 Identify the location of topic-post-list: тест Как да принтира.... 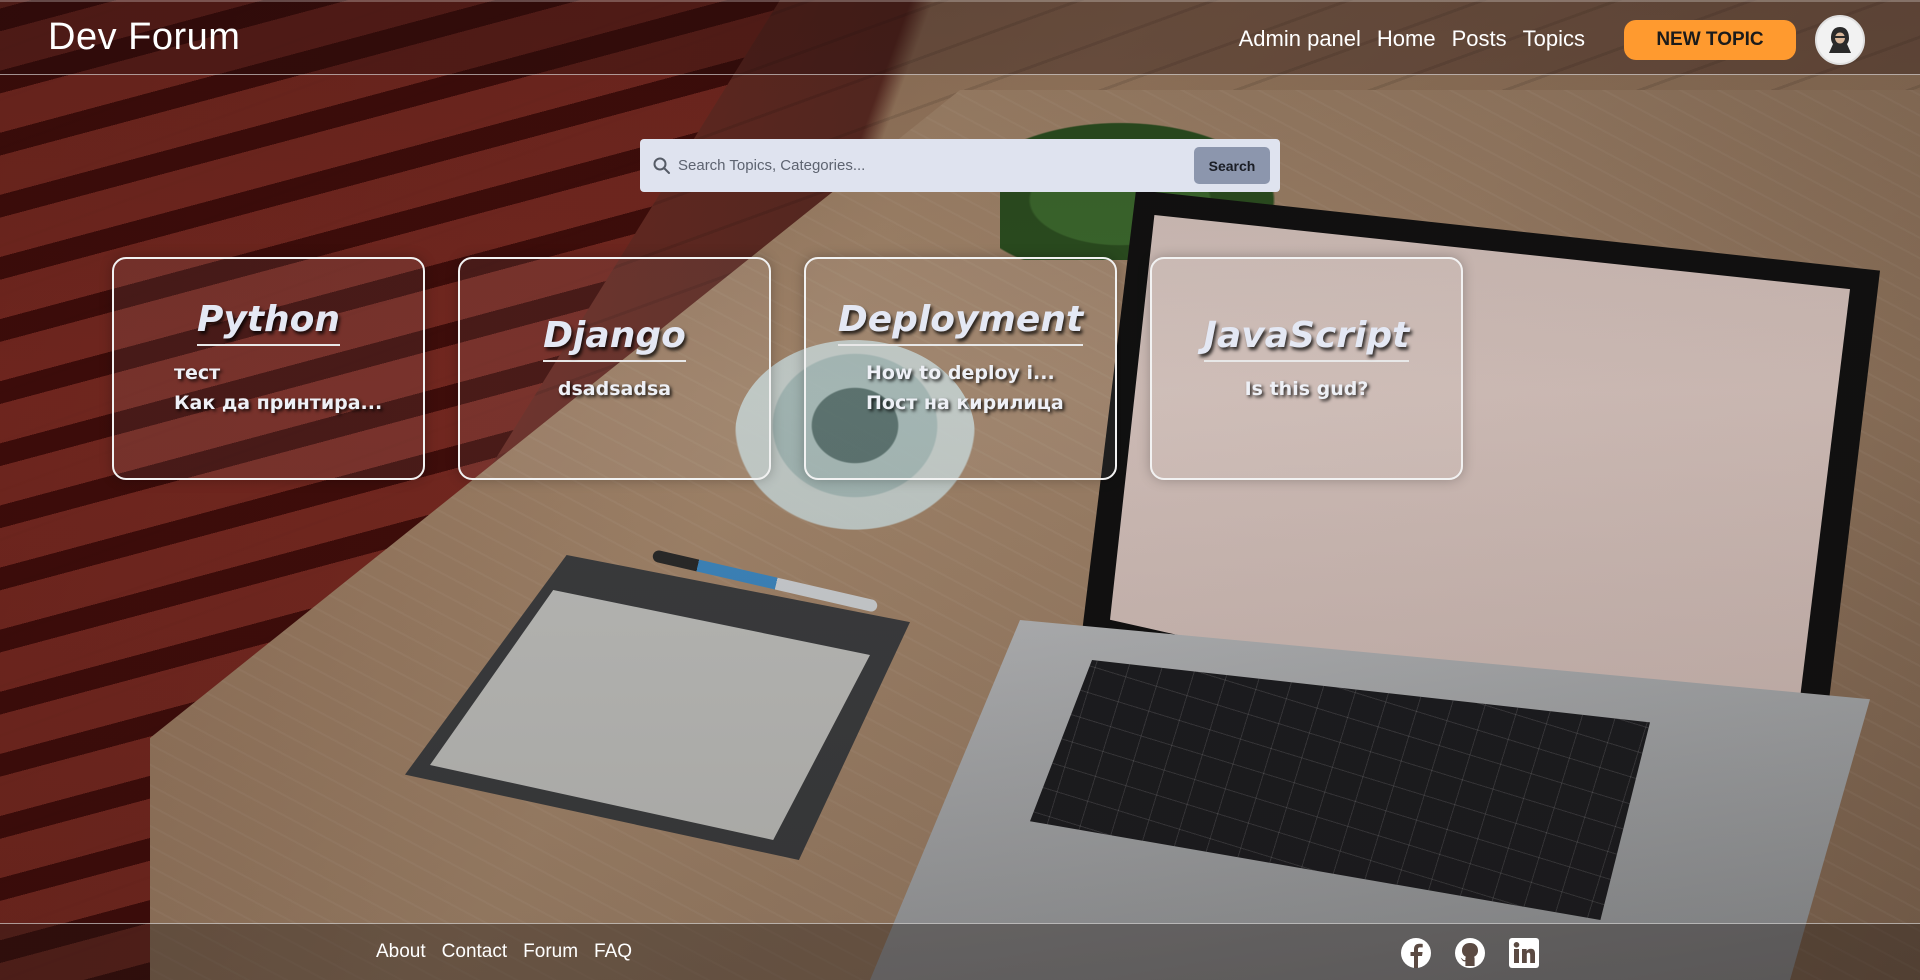
(268, 388).